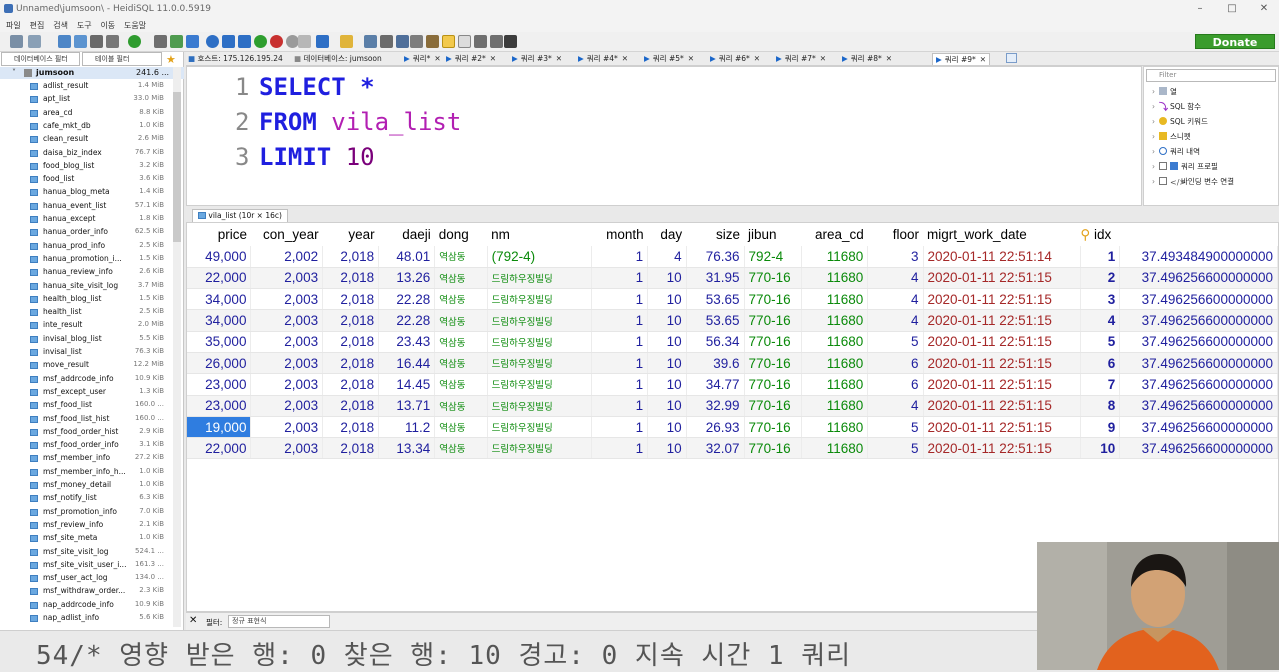 The height and width of the screenshot is (672, 1279). Describe the element at coordinates (1100, 278) in the screenshot. I see `table-cell: 2` at that location.